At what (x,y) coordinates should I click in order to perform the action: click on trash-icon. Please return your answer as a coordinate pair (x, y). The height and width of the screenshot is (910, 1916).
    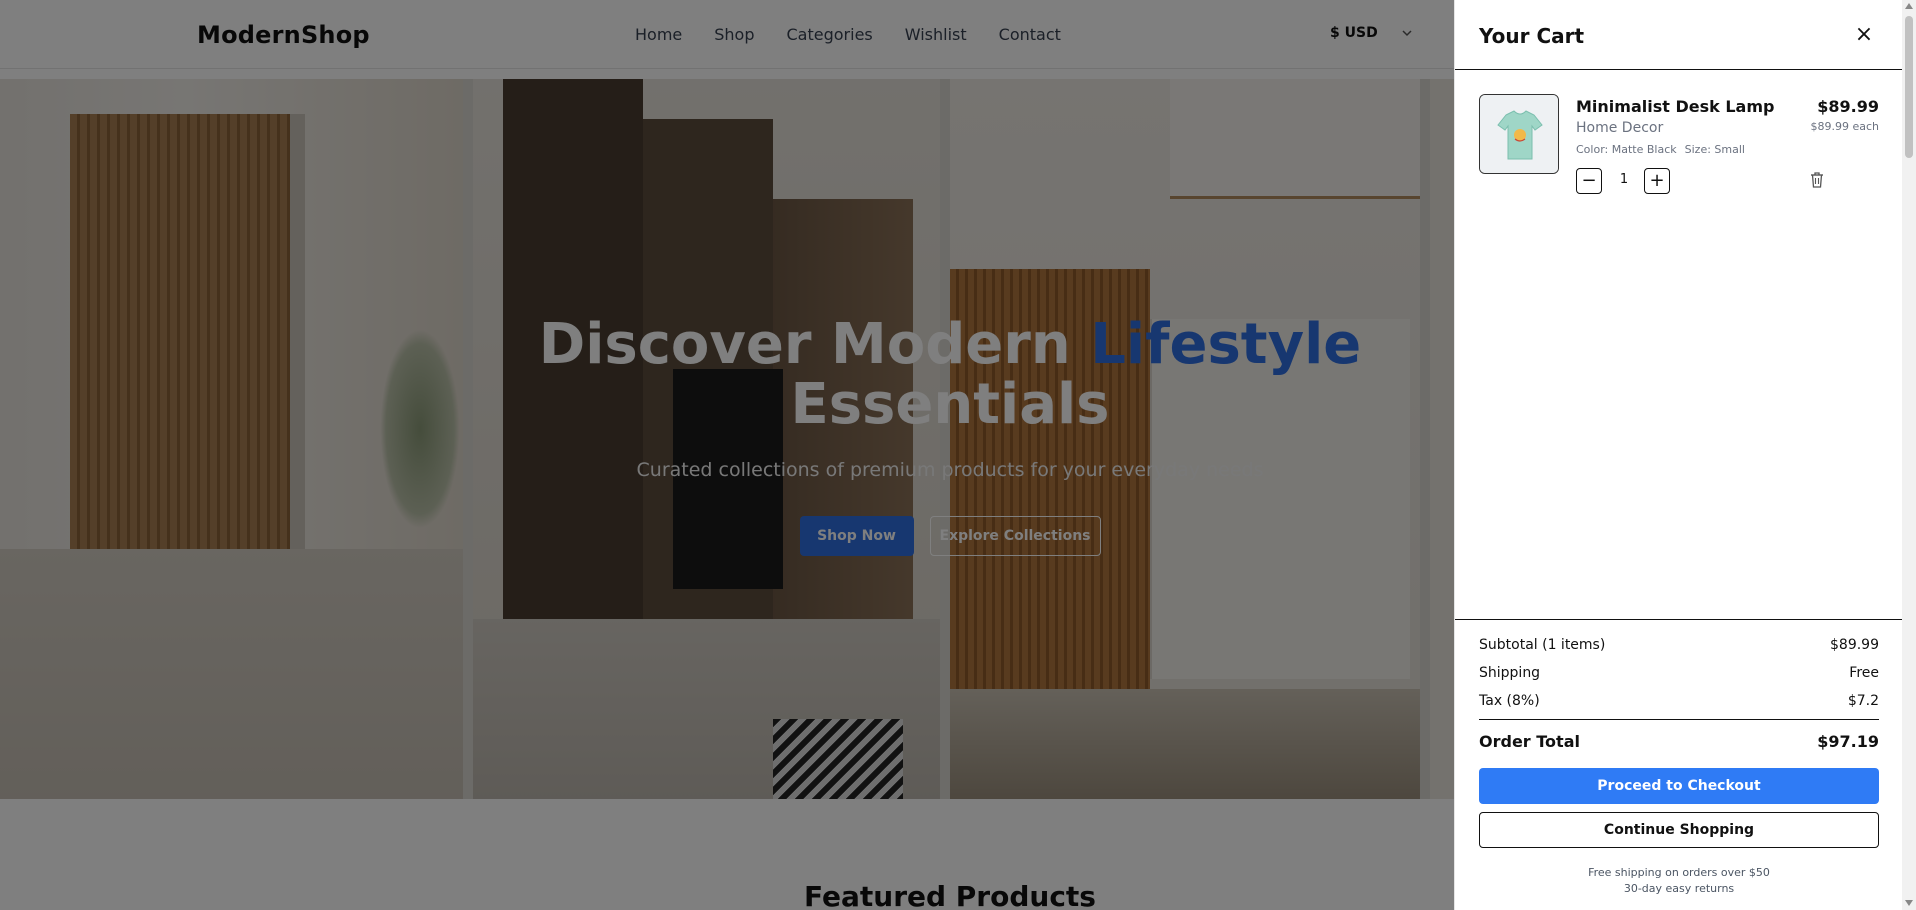
    Looking at the image, I should click on (1817, 181).